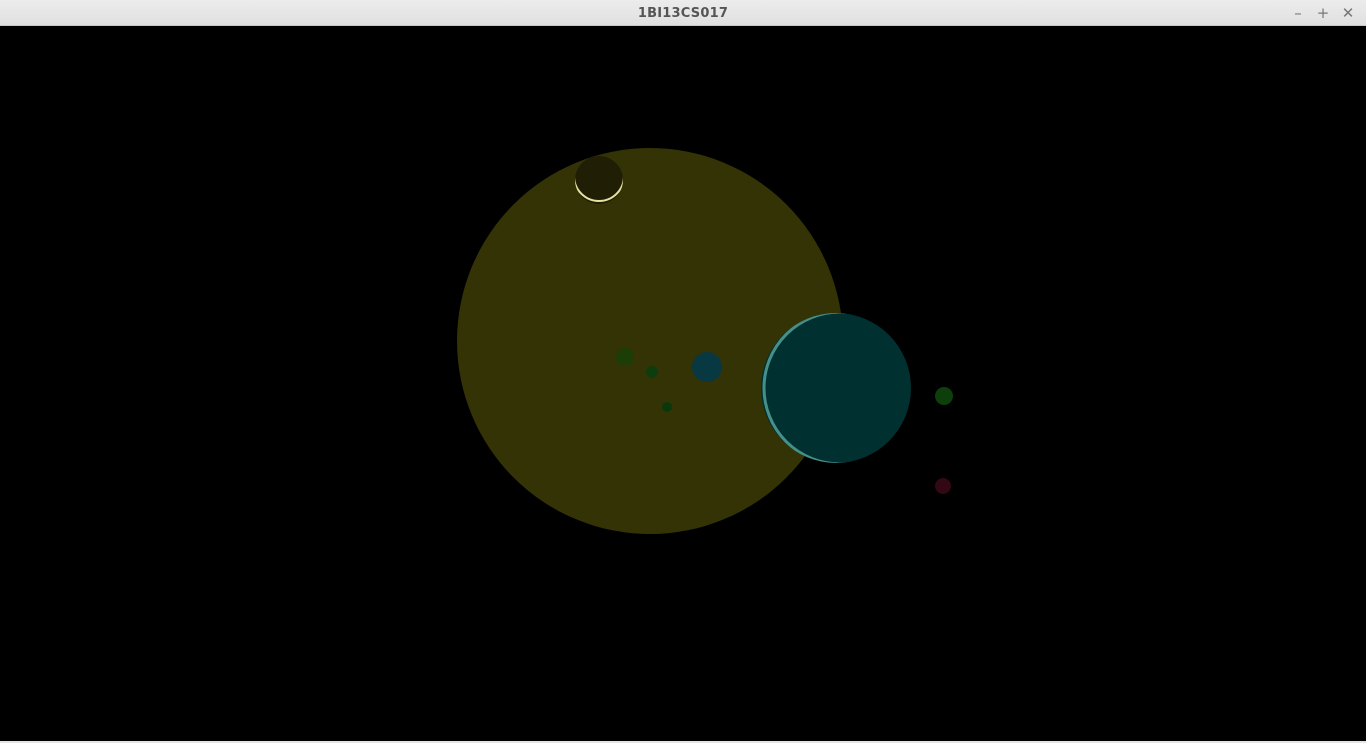 The image size is (1366, 743). I want to click on title-bar: 1BI13CS017 – + ✕, so click(683, 13).